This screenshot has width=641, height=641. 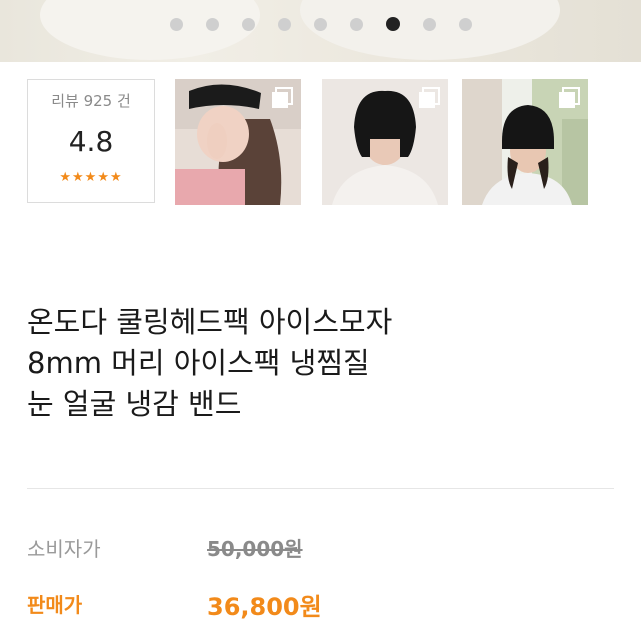 I want to click on section-divider, so click(x=320, y=488).